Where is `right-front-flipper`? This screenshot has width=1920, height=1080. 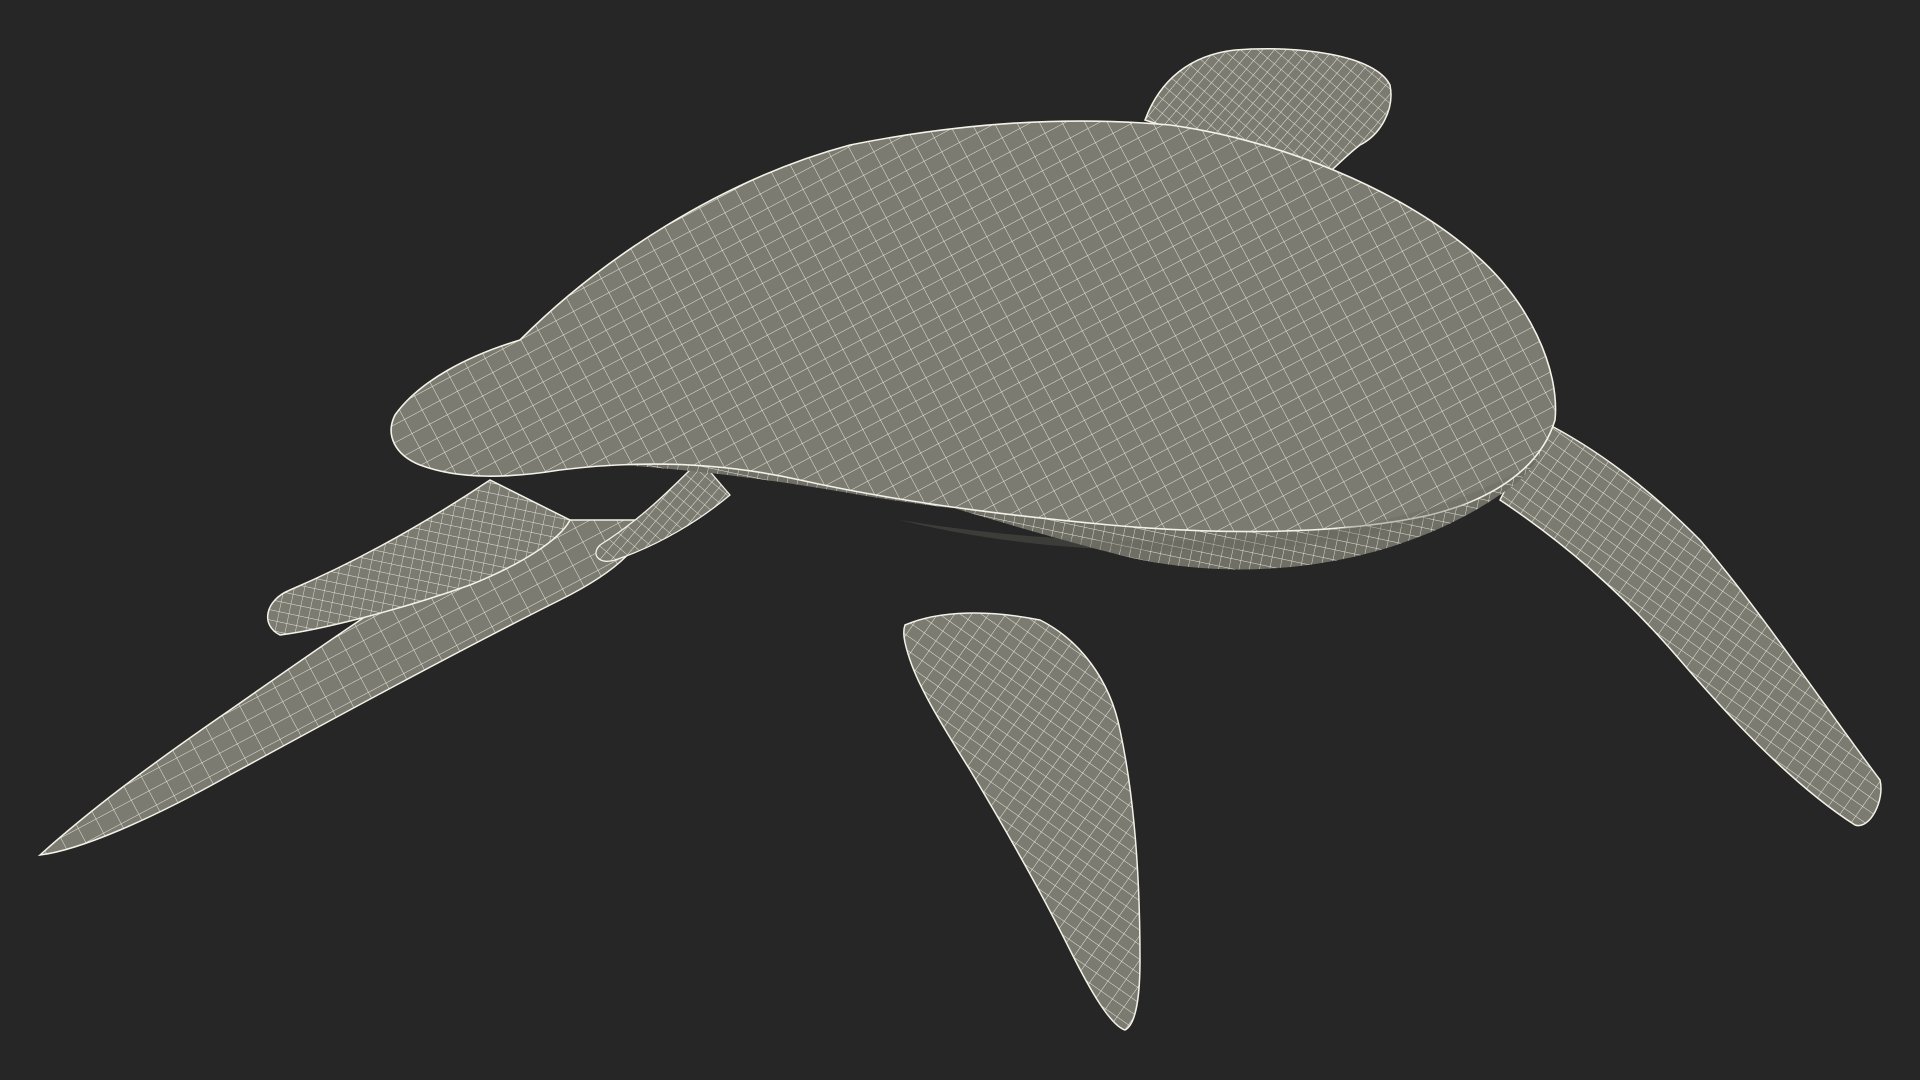
right-front-flipper is located at coordinates (1690, 622).